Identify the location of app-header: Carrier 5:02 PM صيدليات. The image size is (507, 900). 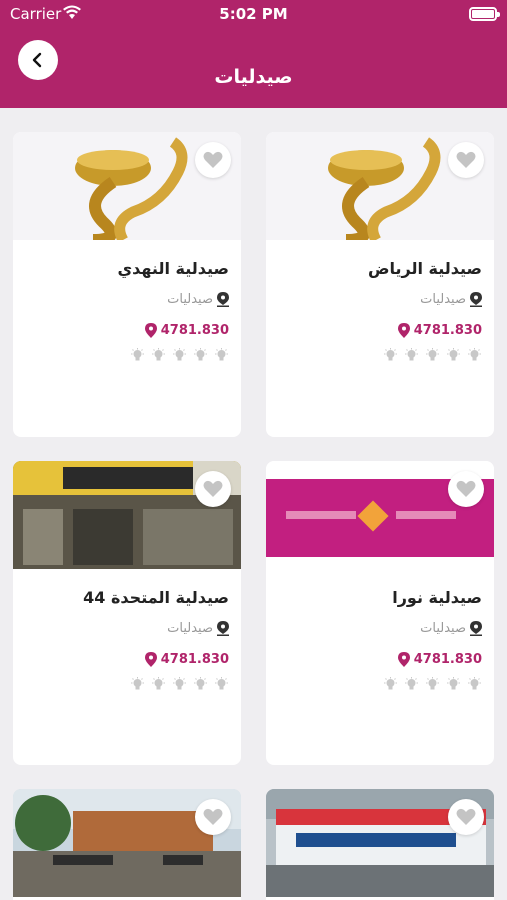
(253, 54).